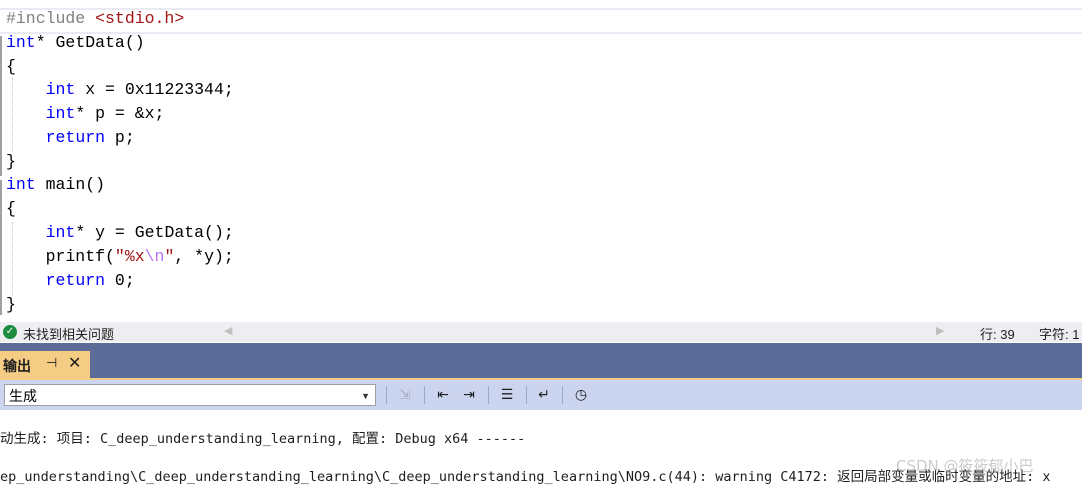 This screenshot has height=485, width=1082. Describe the element at coordinates (169, 256) in the screenshot. I see `string-token: "` at that location.